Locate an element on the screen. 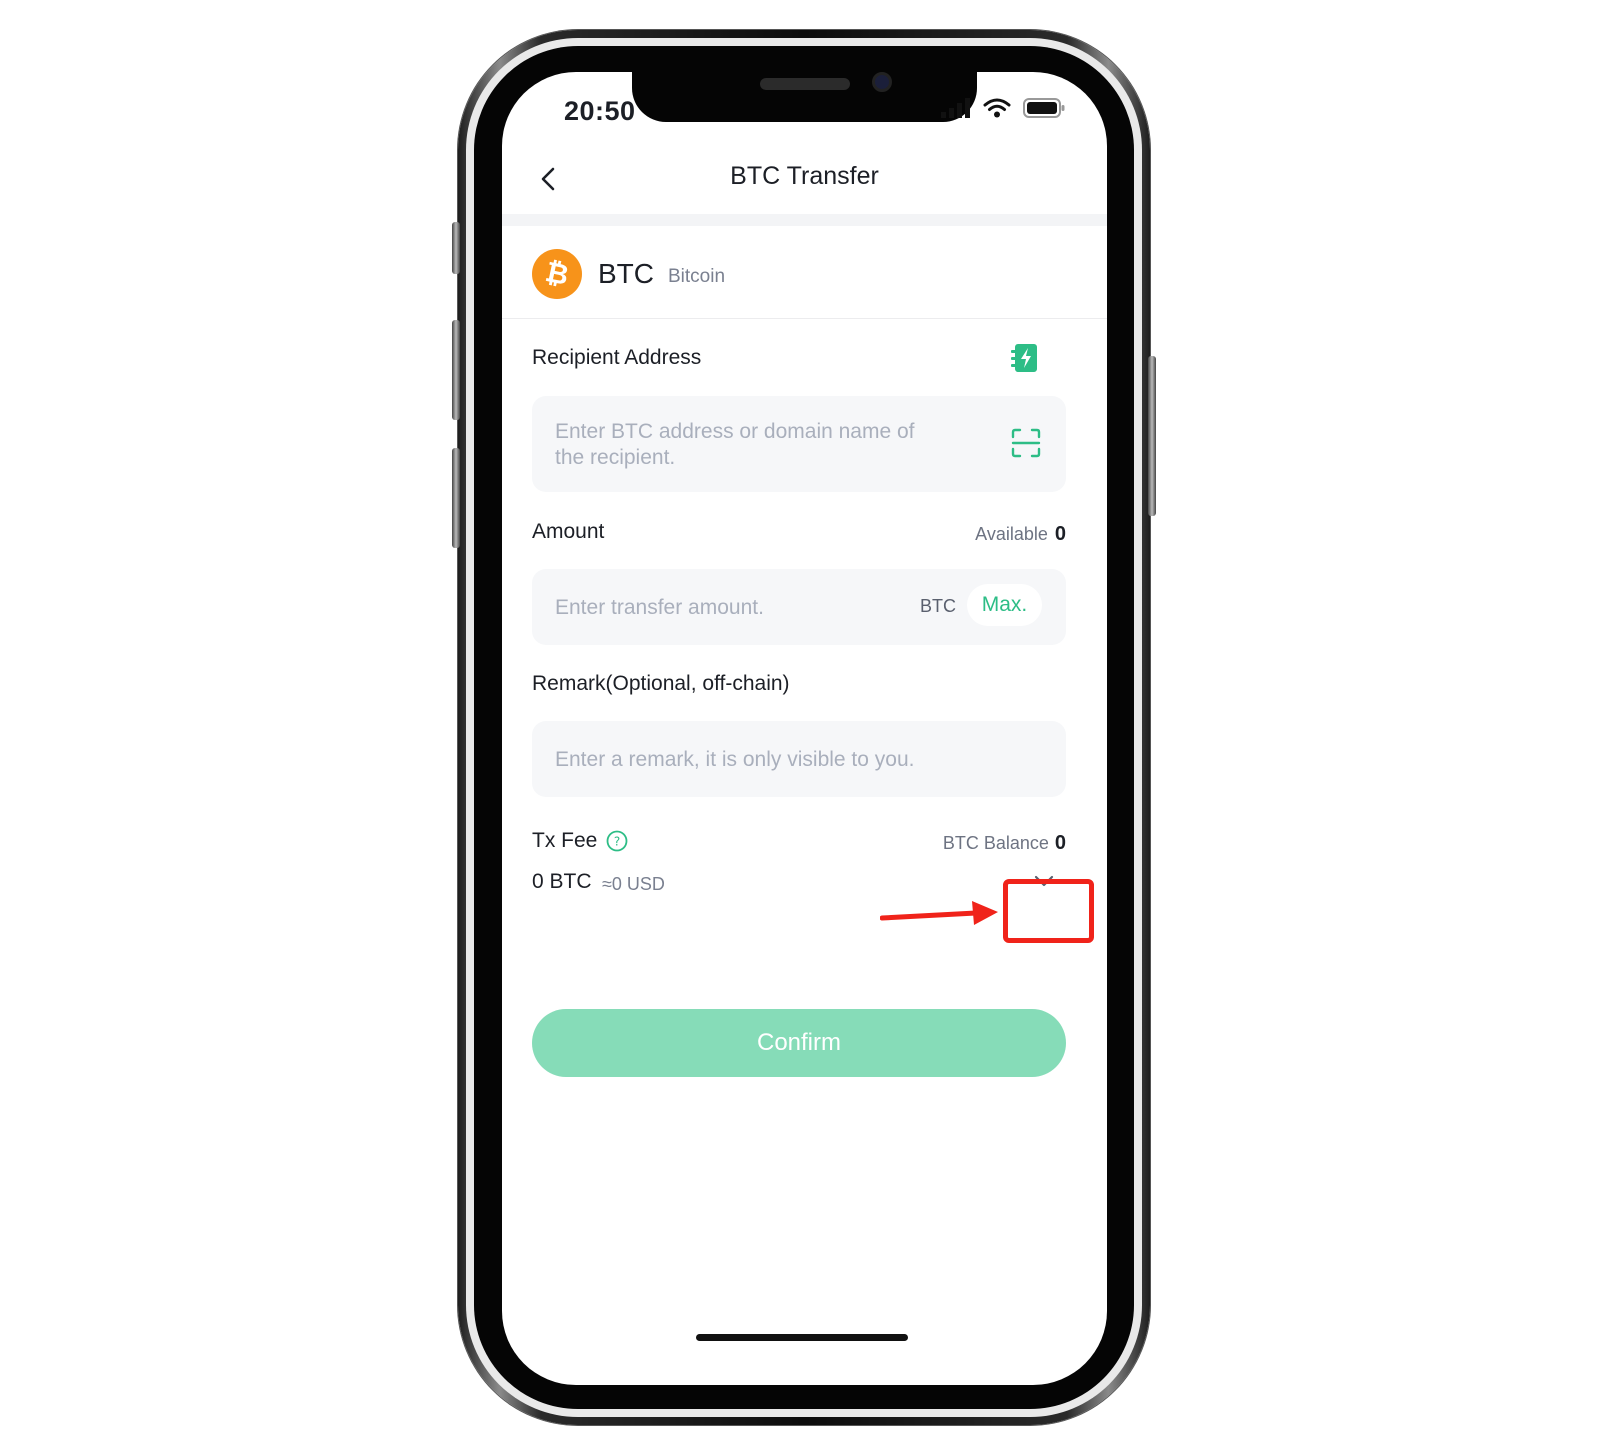 Image resolution: width=1600 pixels, height=1455 pixels. available-balance: Available 0 is located at coordinates (1020, 534).